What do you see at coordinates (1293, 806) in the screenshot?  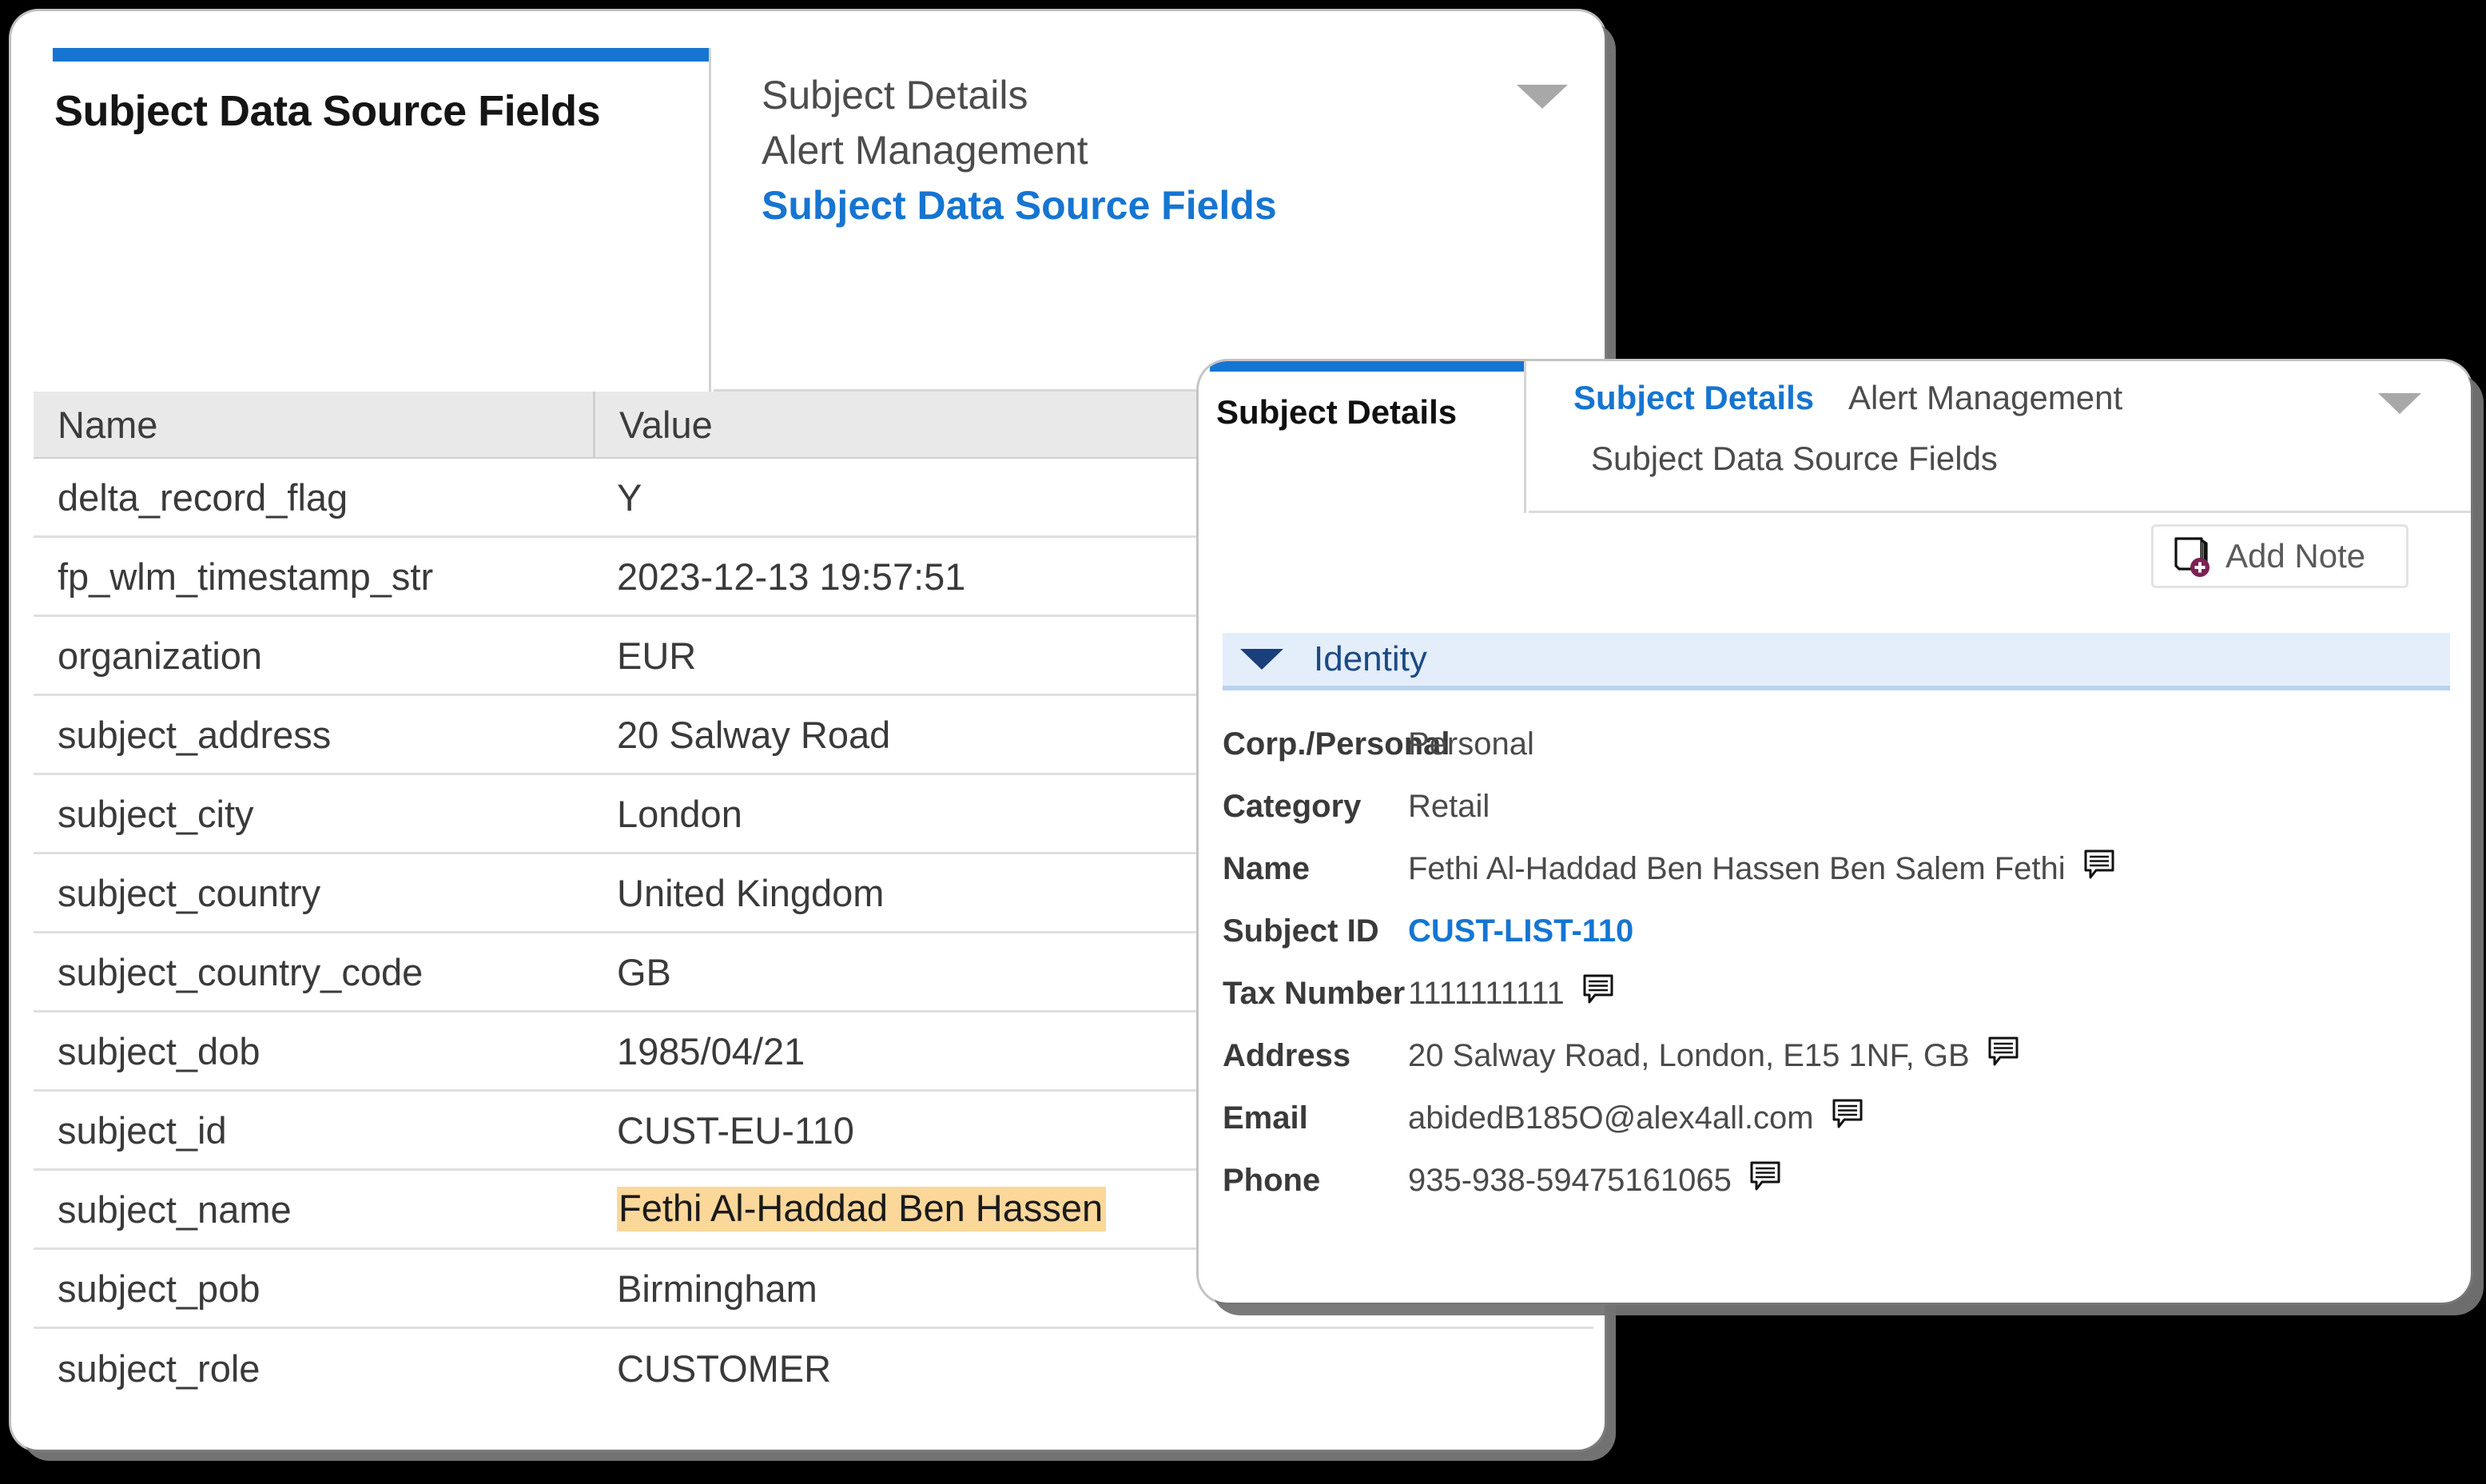 I see `field-label: Category` at bounding box center [1293, 806].